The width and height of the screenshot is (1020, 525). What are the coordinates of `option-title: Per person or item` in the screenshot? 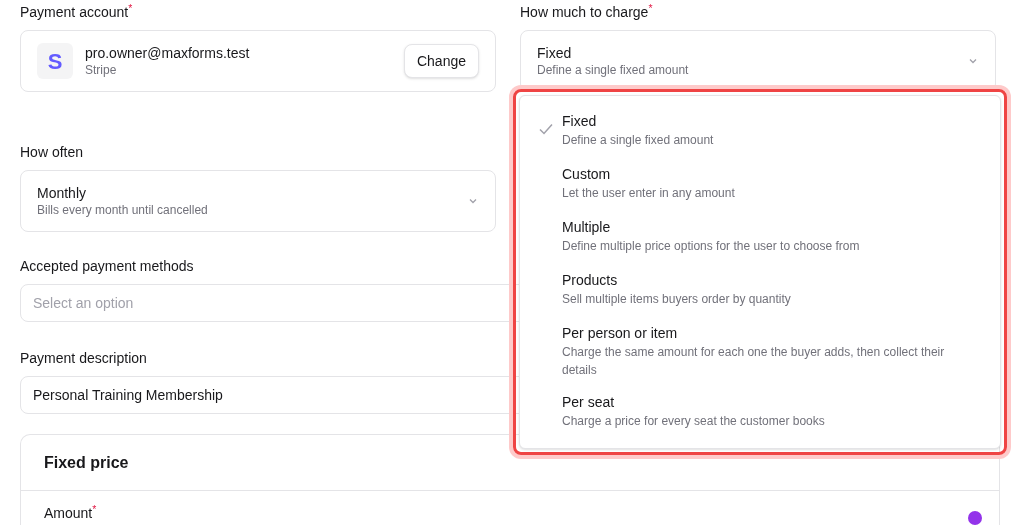 It's located at (620, 334).